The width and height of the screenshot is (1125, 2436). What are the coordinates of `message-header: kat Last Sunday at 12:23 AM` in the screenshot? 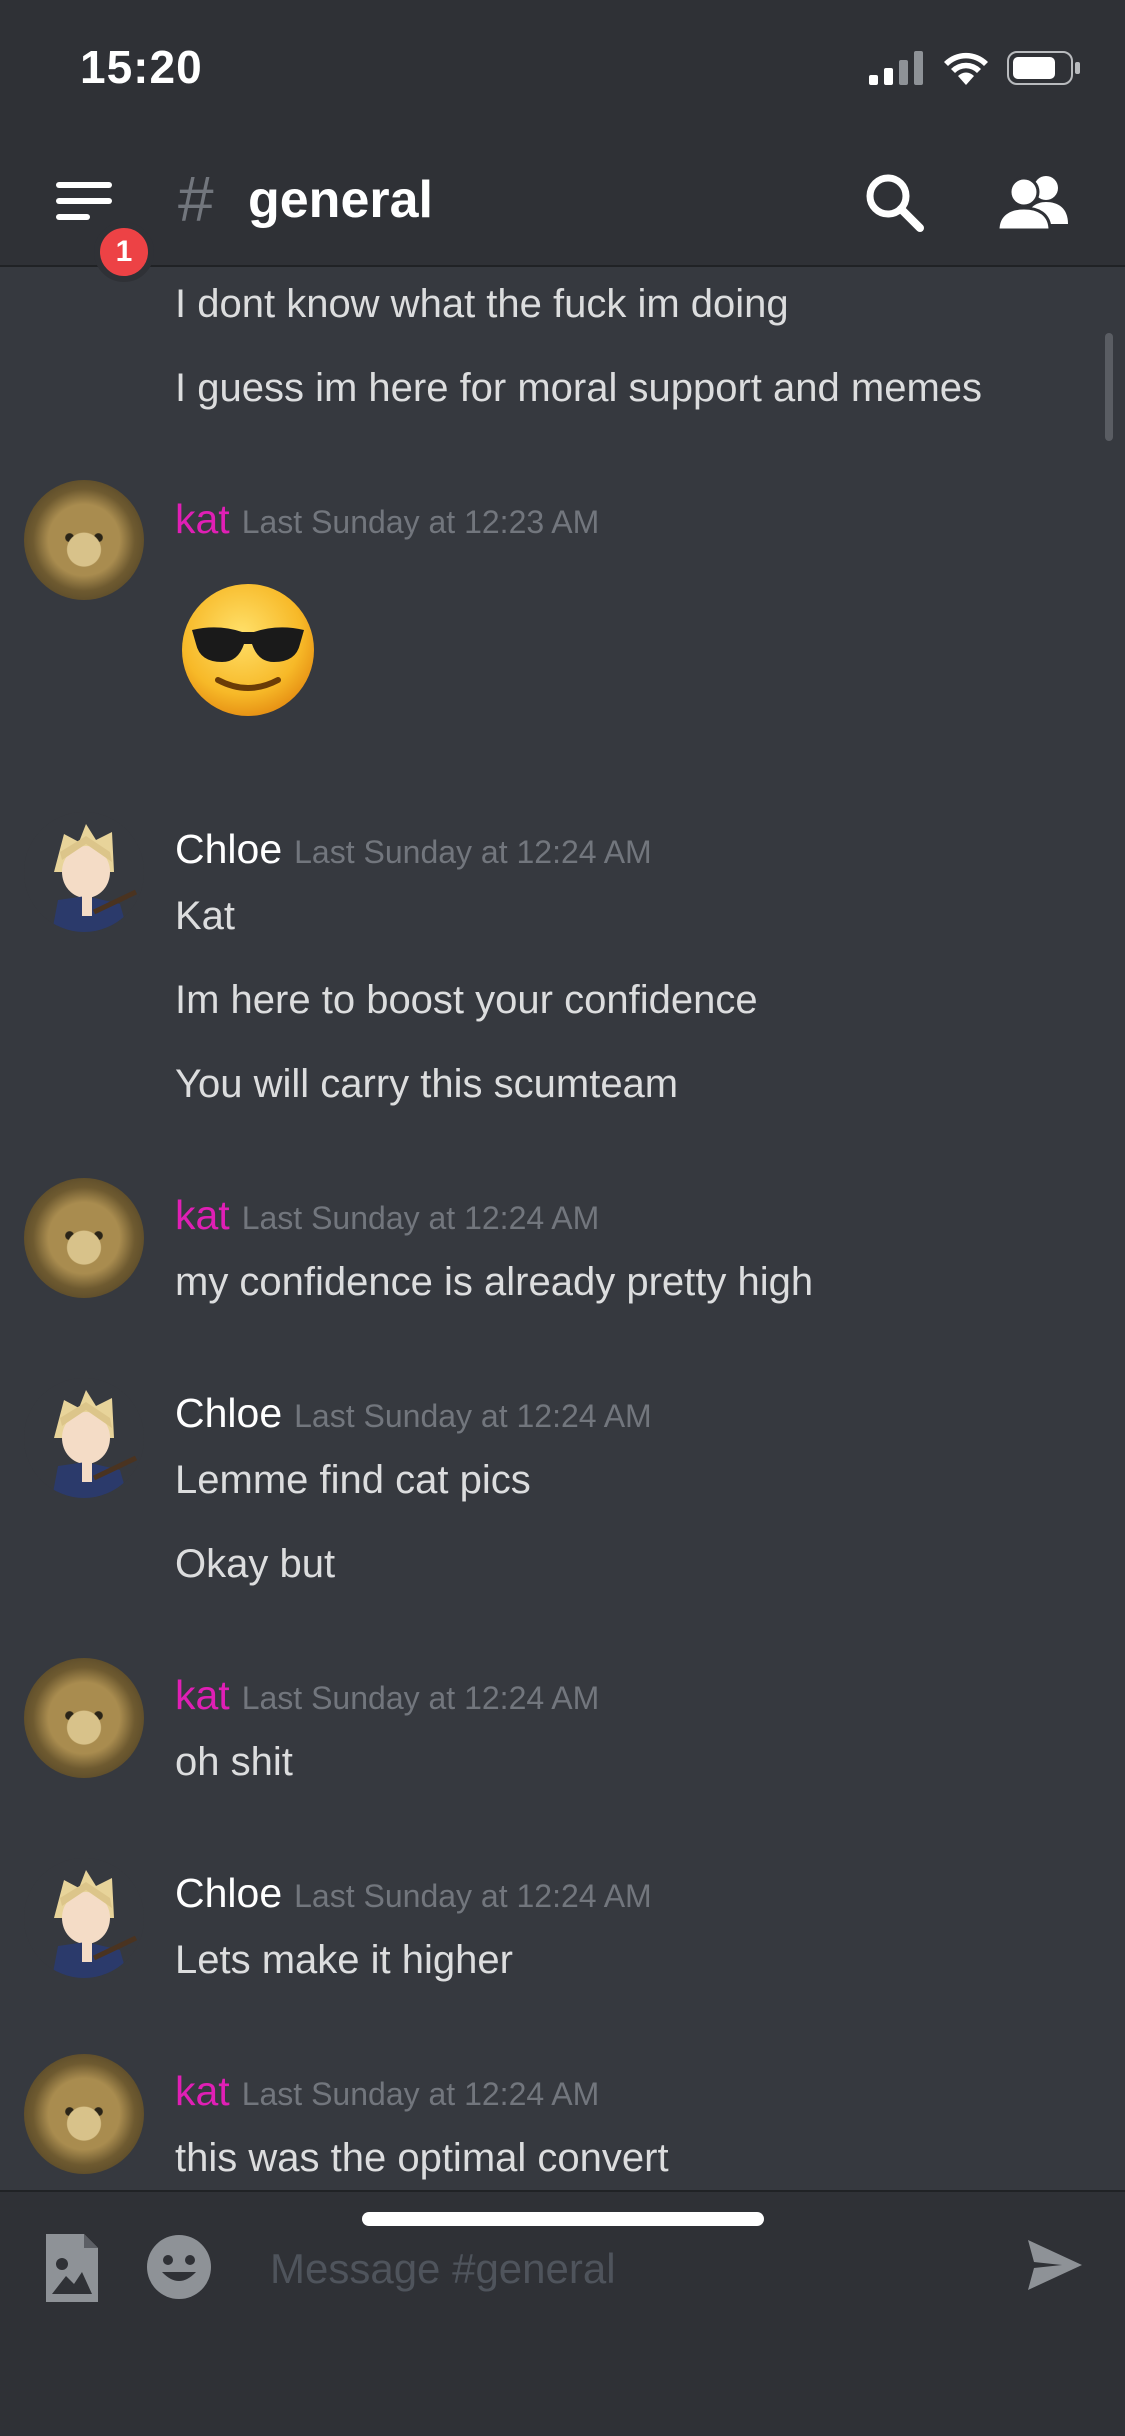 It's located at (387, 519).